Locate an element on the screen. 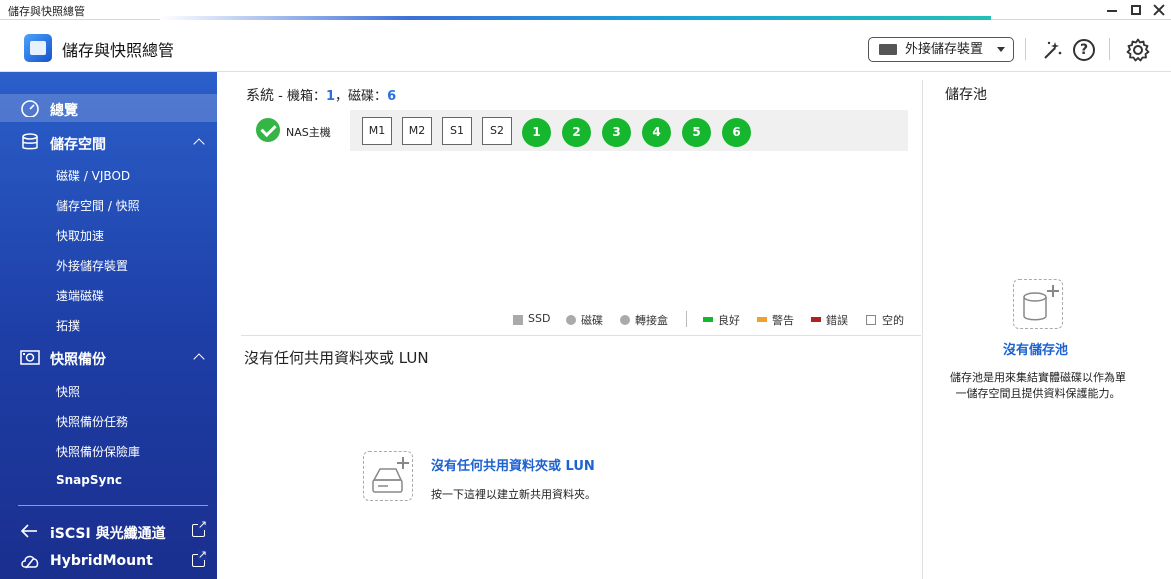  sidebar-subitem-cache: 快取加速 is located at coordinates (80, 235).